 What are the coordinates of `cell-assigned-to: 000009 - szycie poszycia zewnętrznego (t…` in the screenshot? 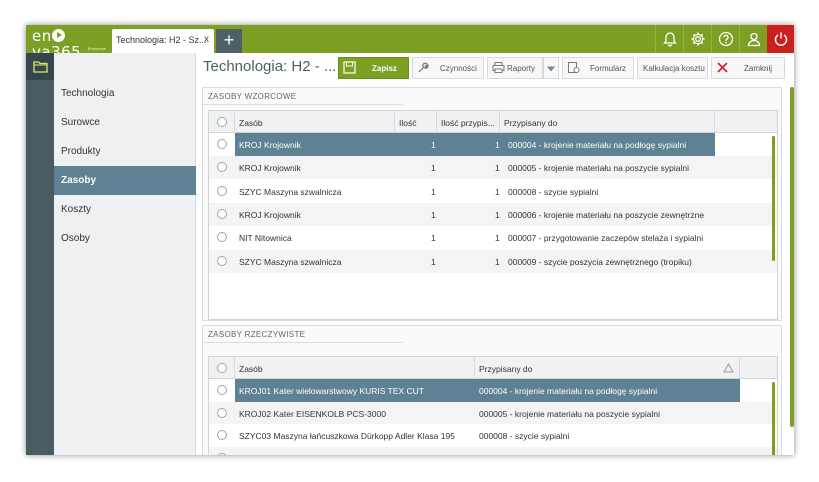 It's located at (600, 261).